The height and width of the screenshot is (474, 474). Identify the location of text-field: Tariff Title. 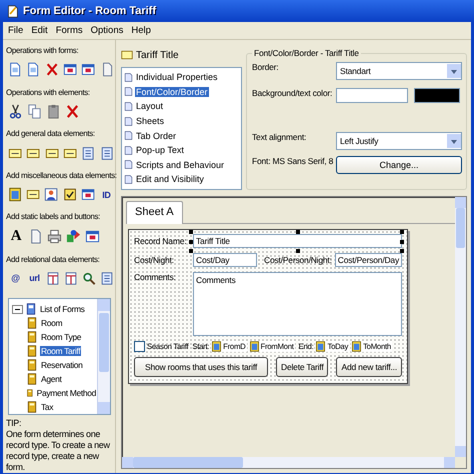
(297, 241).